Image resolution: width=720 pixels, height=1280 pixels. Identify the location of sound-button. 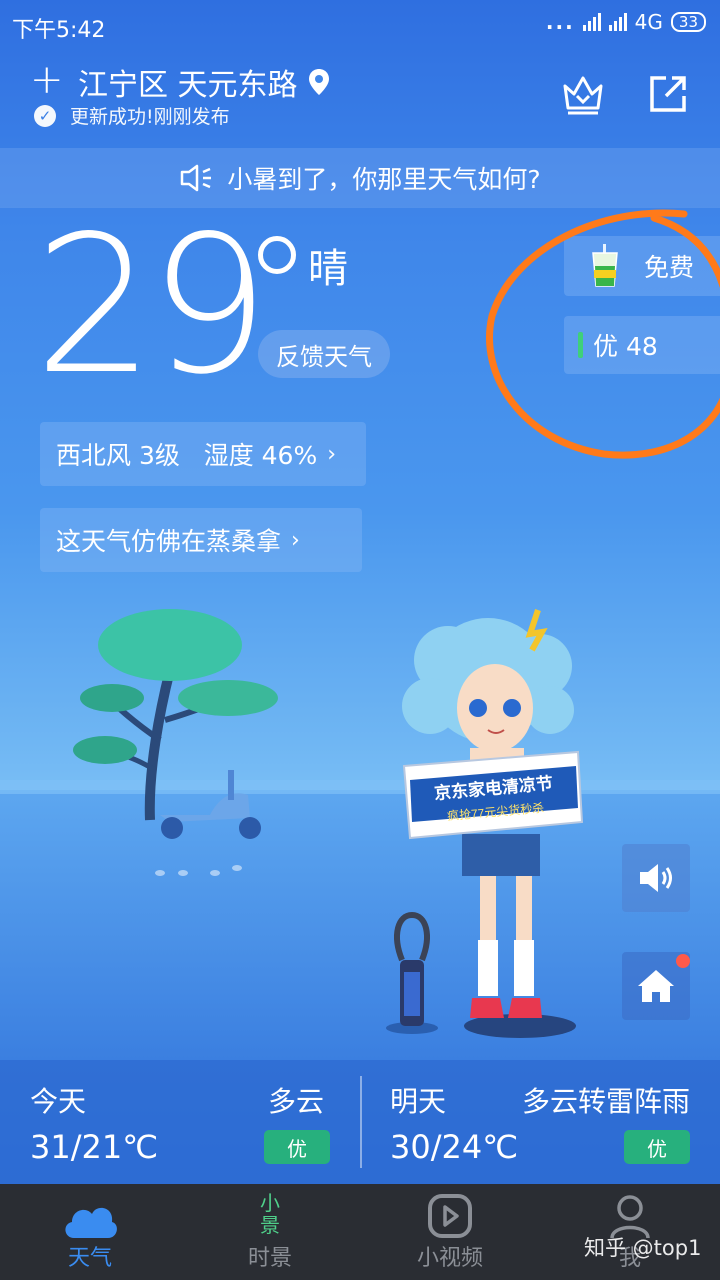
(656, 878).